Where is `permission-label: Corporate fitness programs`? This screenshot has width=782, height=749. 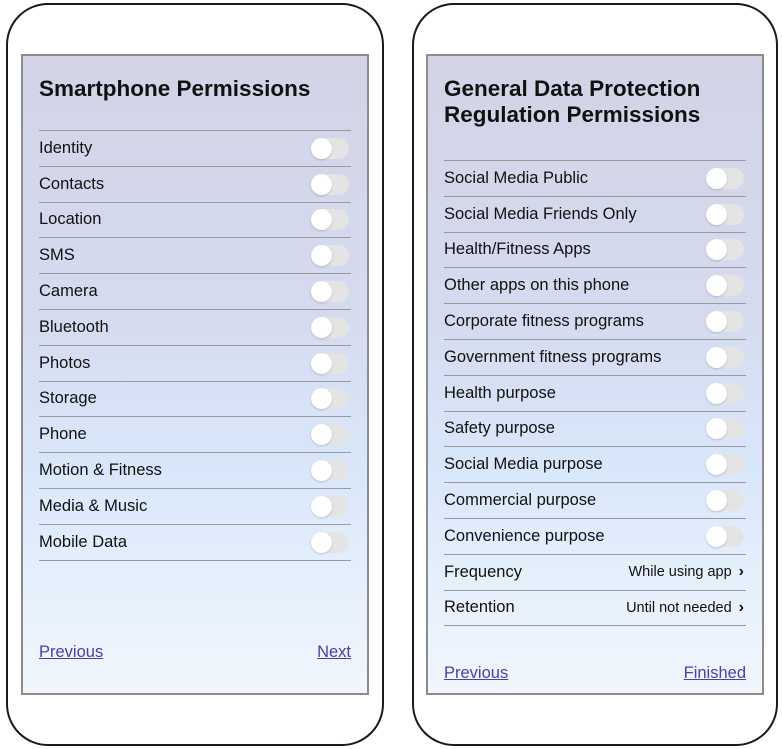
permission-label: Corporate fitness programs is located at coordinates (544, 321).